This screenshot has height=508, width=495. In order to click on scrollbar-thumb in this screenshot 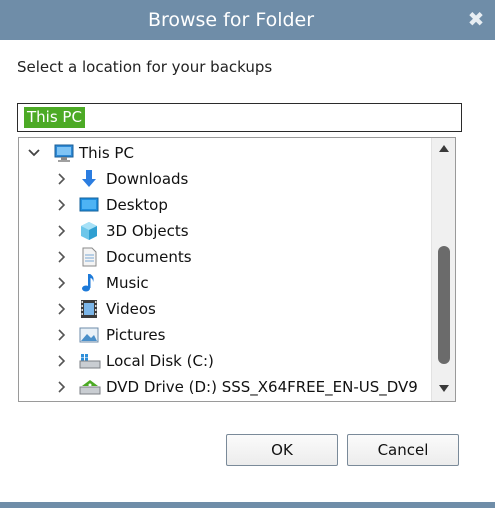, I will do `click(444, 305)`.